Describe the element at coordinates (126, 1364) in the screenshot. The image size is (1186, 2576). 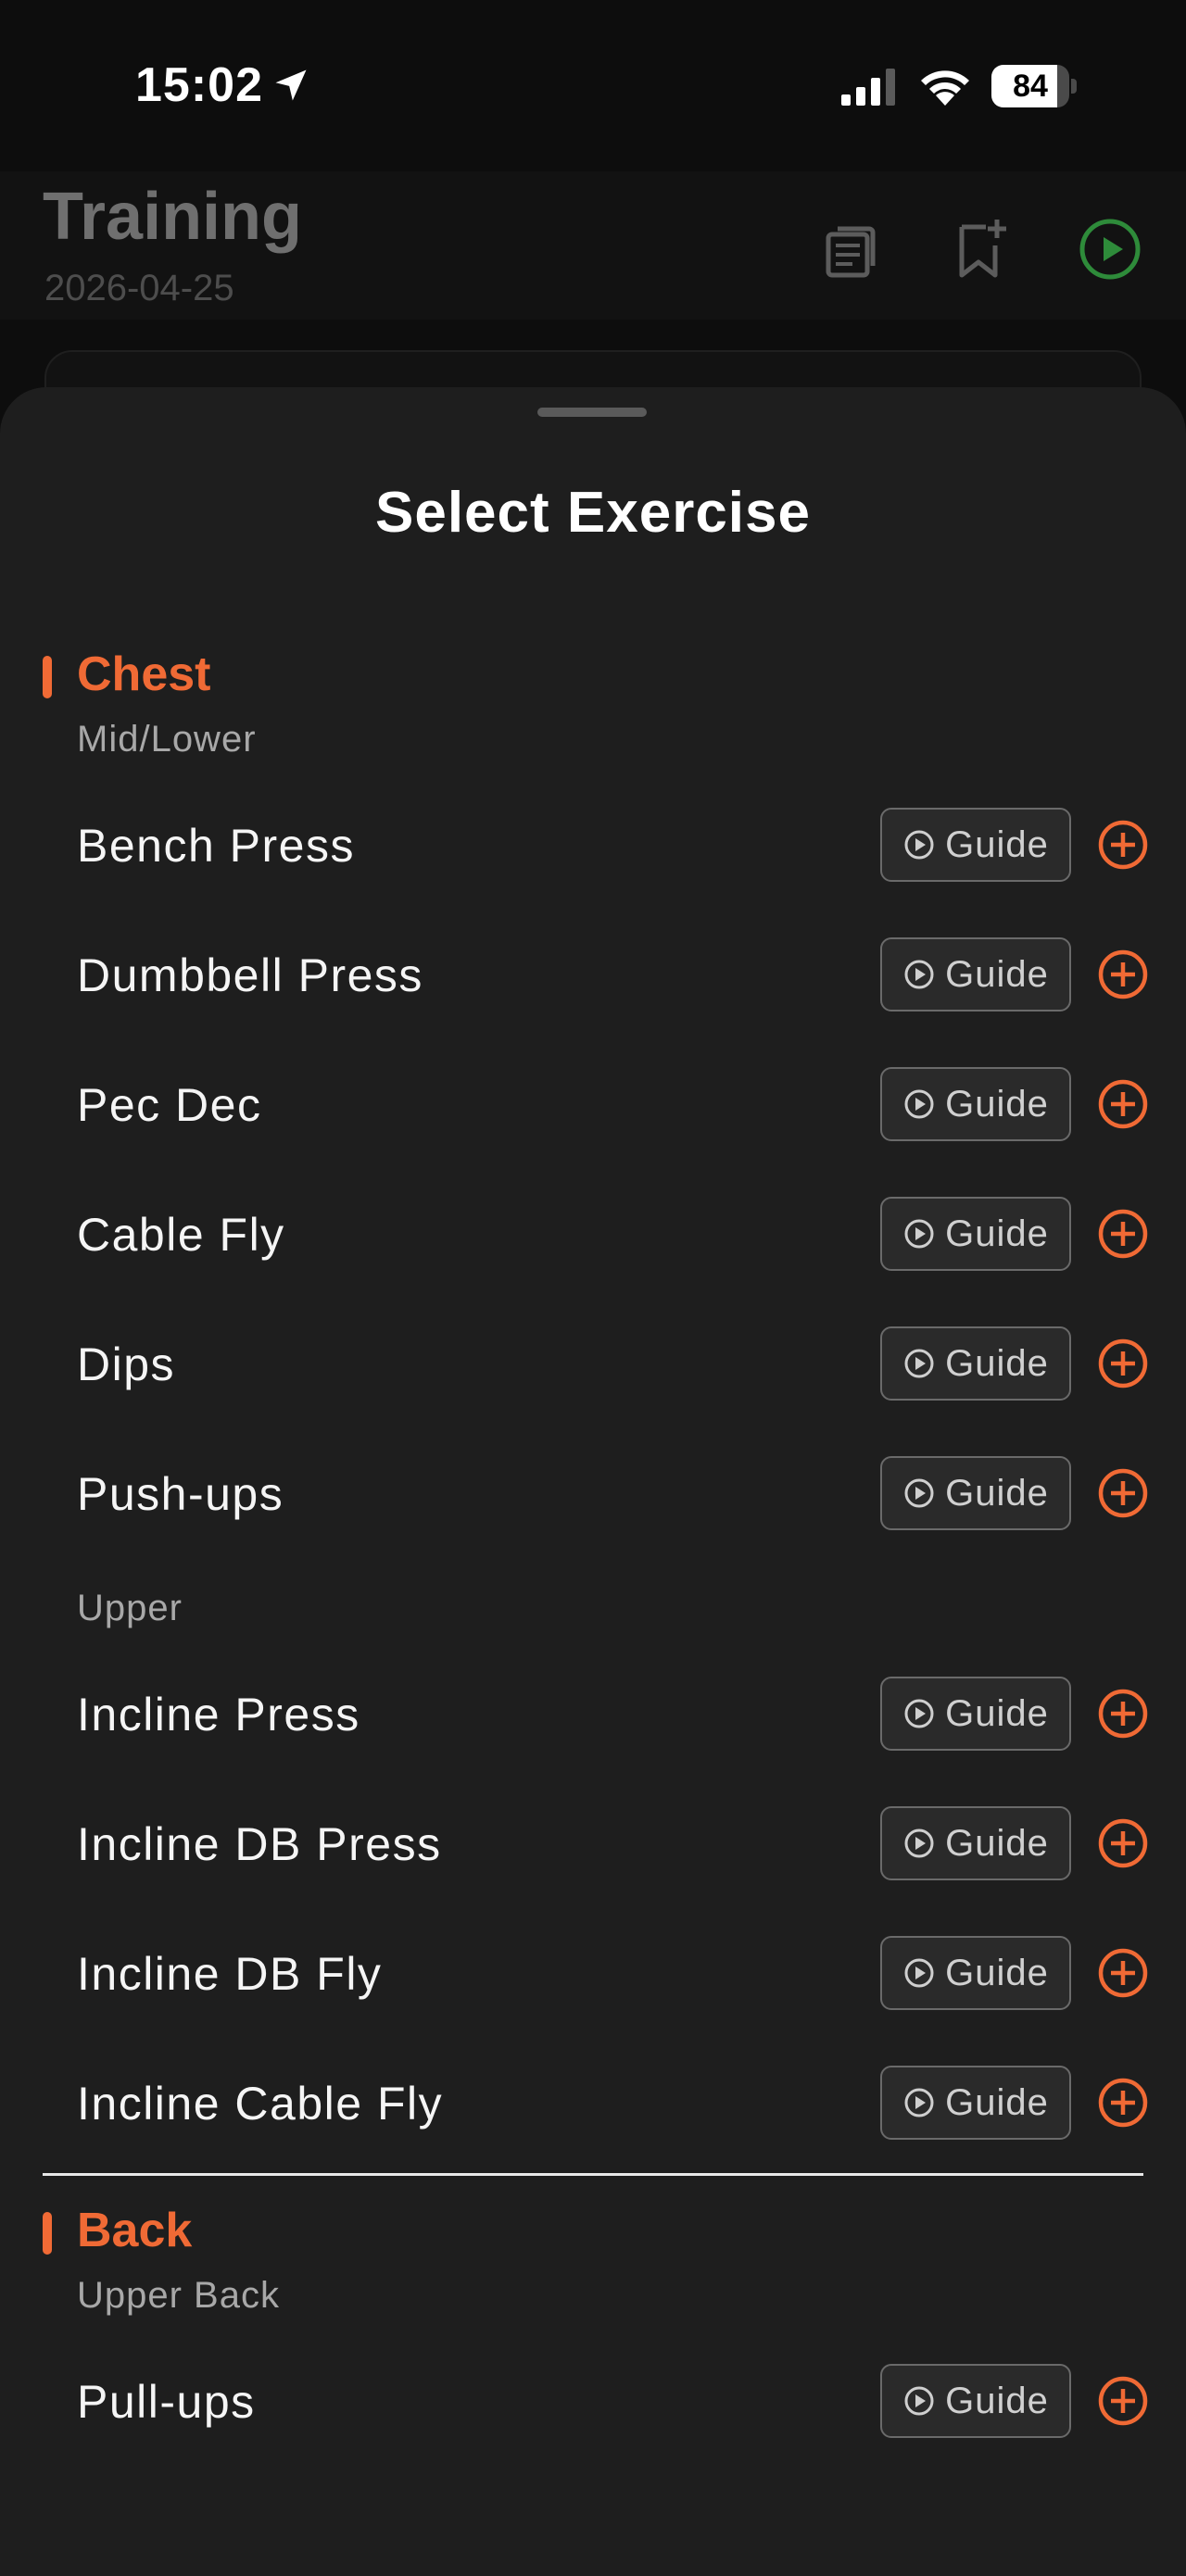
I see `exercise-name: Dips` at that location.